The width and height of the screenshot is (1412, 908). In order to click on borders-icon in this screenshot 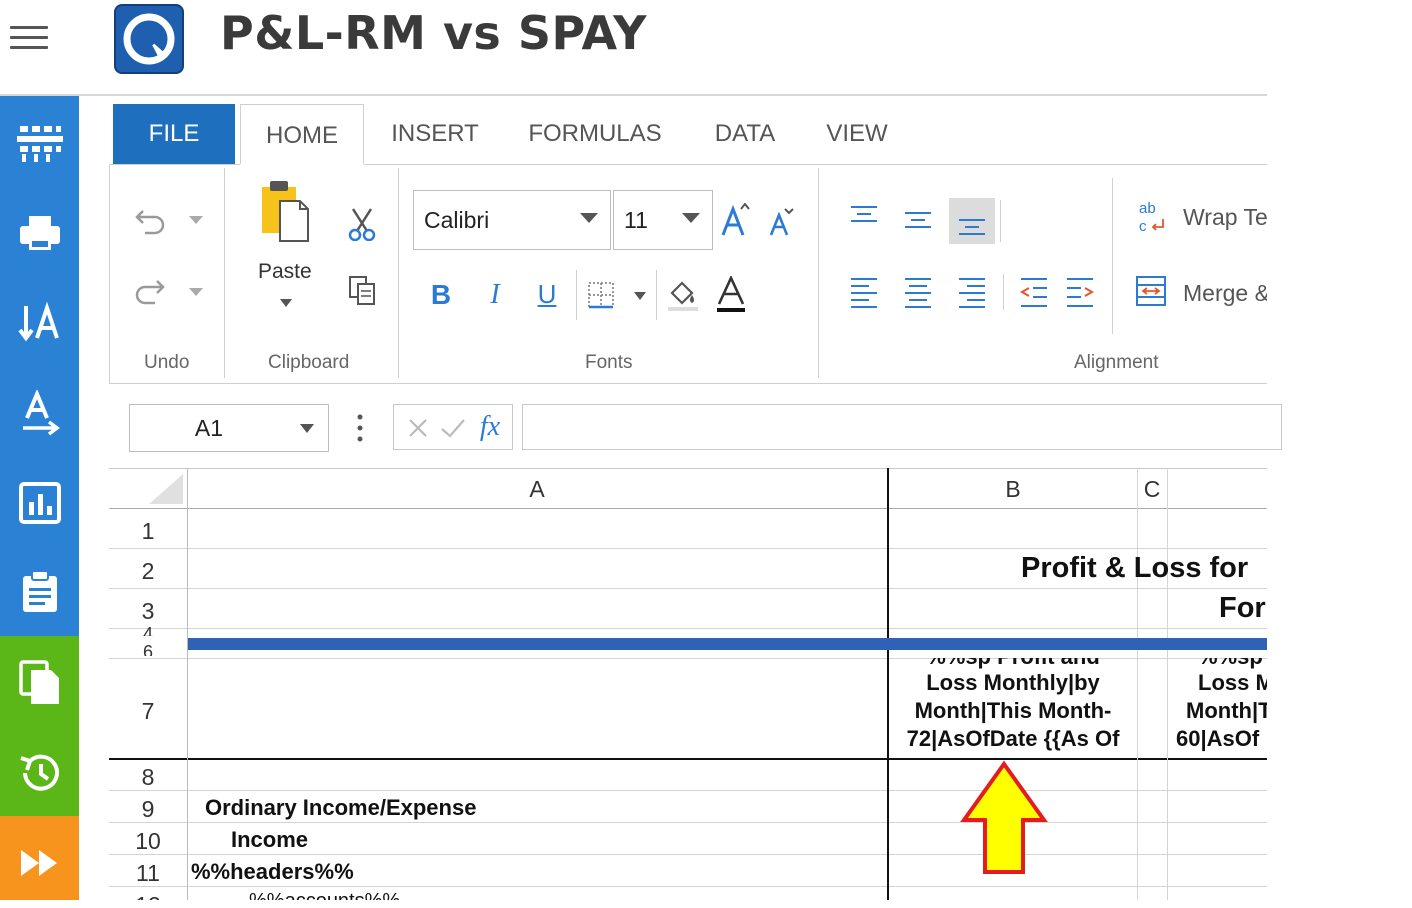, I will do `click(601, 295)`.